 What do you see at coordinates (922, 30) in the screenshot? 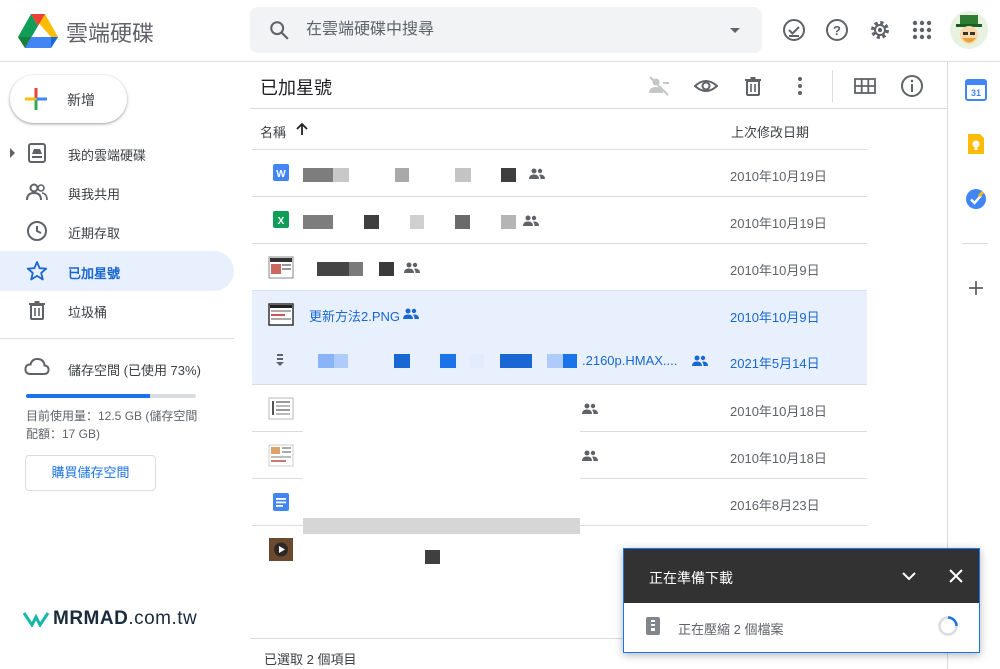
I see `apps-grid-icon` at bounding box center [922, 30].